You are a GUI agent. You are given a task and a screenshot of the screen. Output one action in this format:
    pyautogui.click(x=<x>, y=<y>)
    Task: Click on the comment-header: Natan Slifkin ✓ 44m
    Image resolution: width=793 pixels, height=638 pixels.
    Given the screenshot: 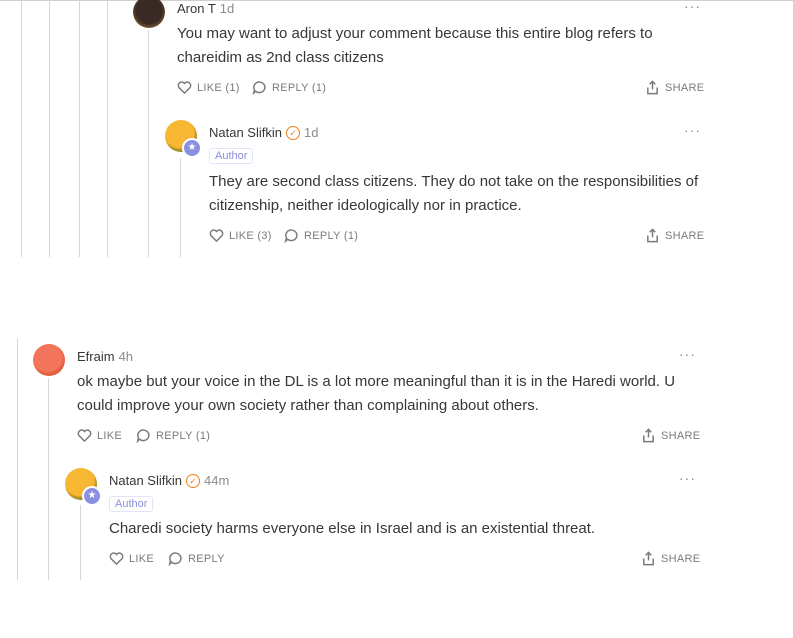 What is the action you would take?
    pyautogui.click(x=169, y=480)
    